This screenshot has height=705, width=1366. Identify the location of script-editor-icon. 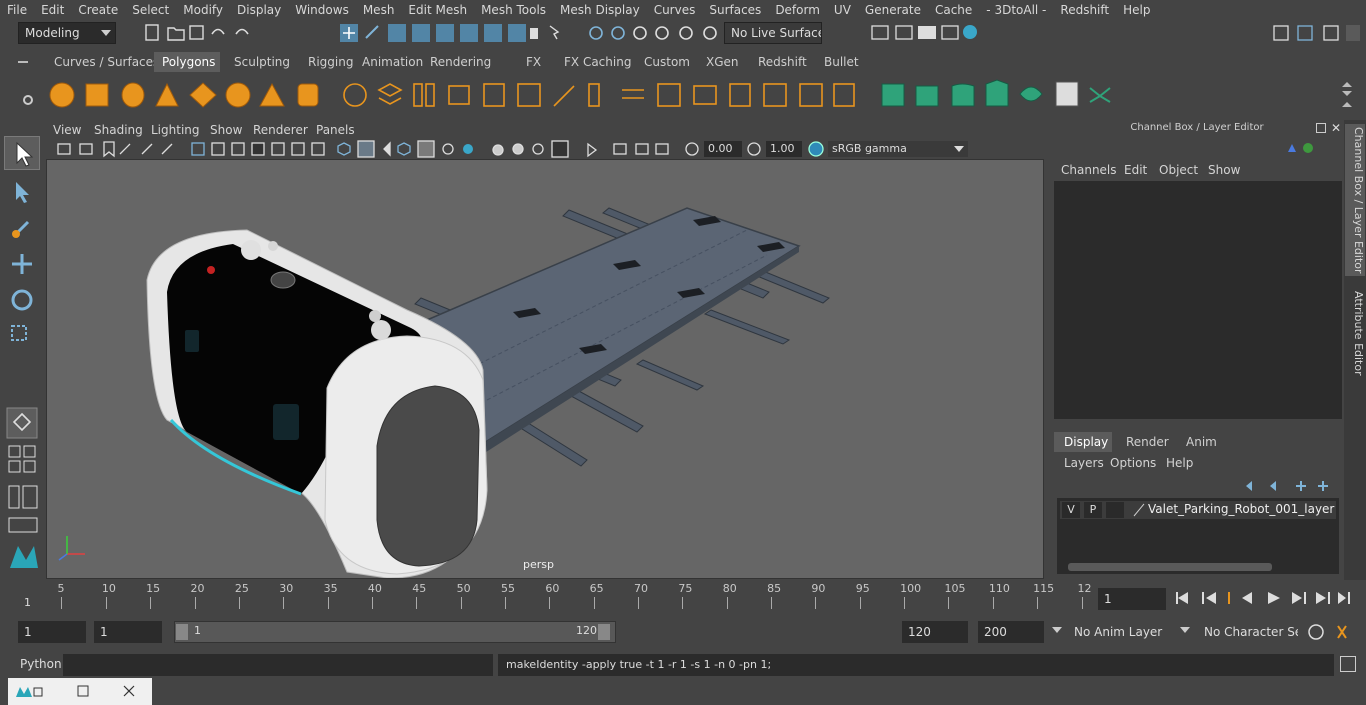
(1348, 664).